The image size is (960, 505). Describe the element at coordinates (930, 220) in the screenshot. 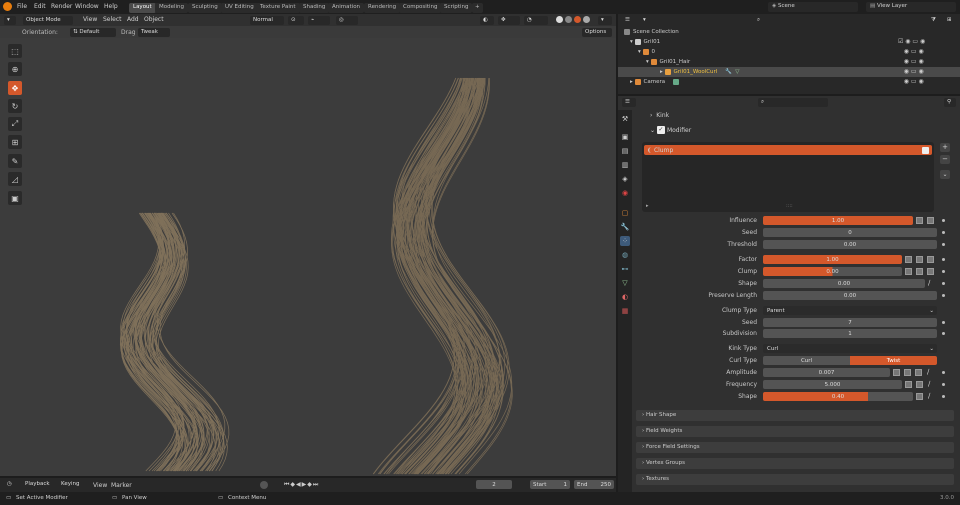

I see `influence-checker-icon` at that location.